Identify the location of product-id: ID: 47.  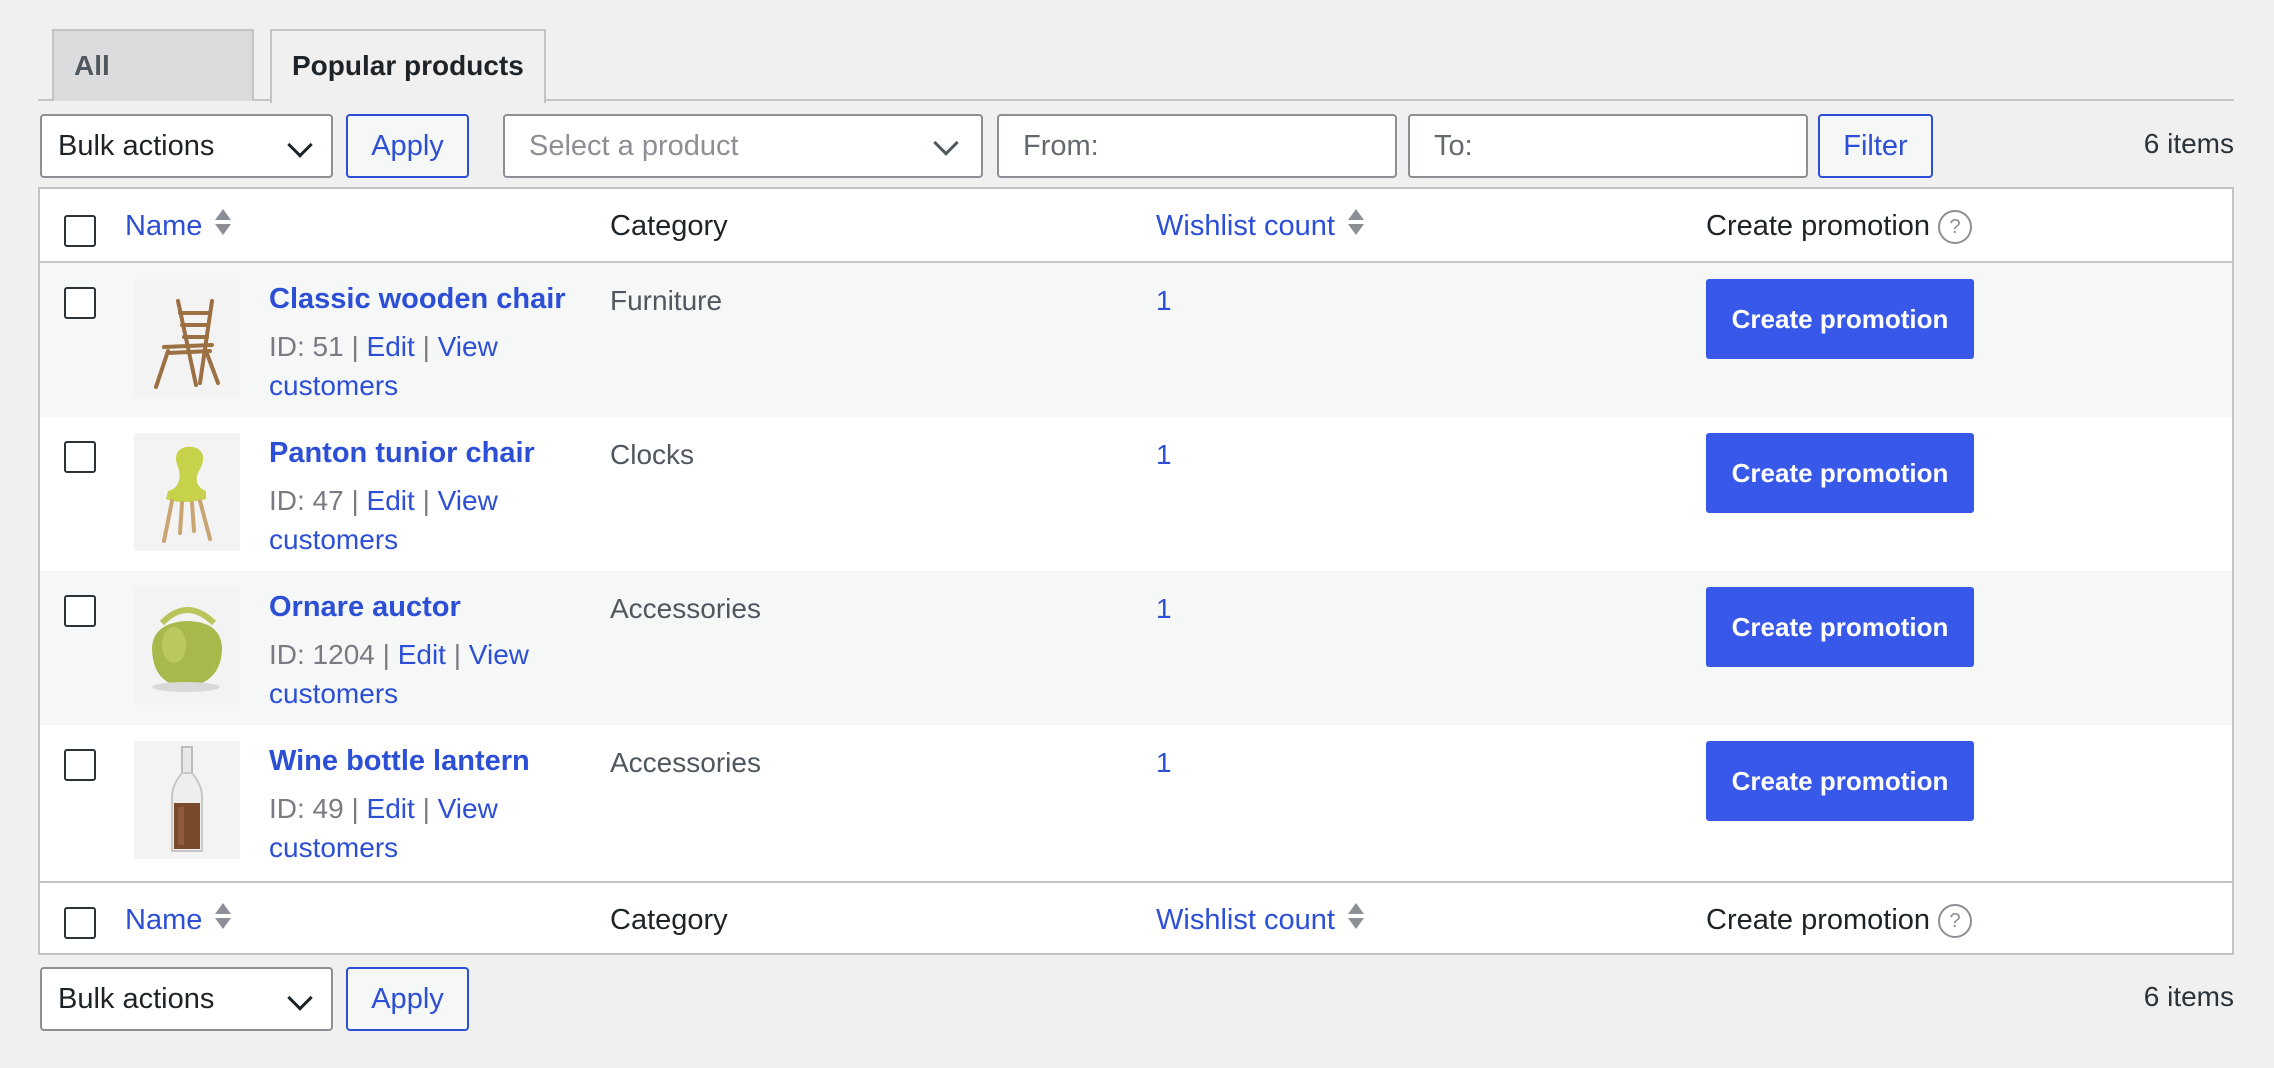
(306, 500).